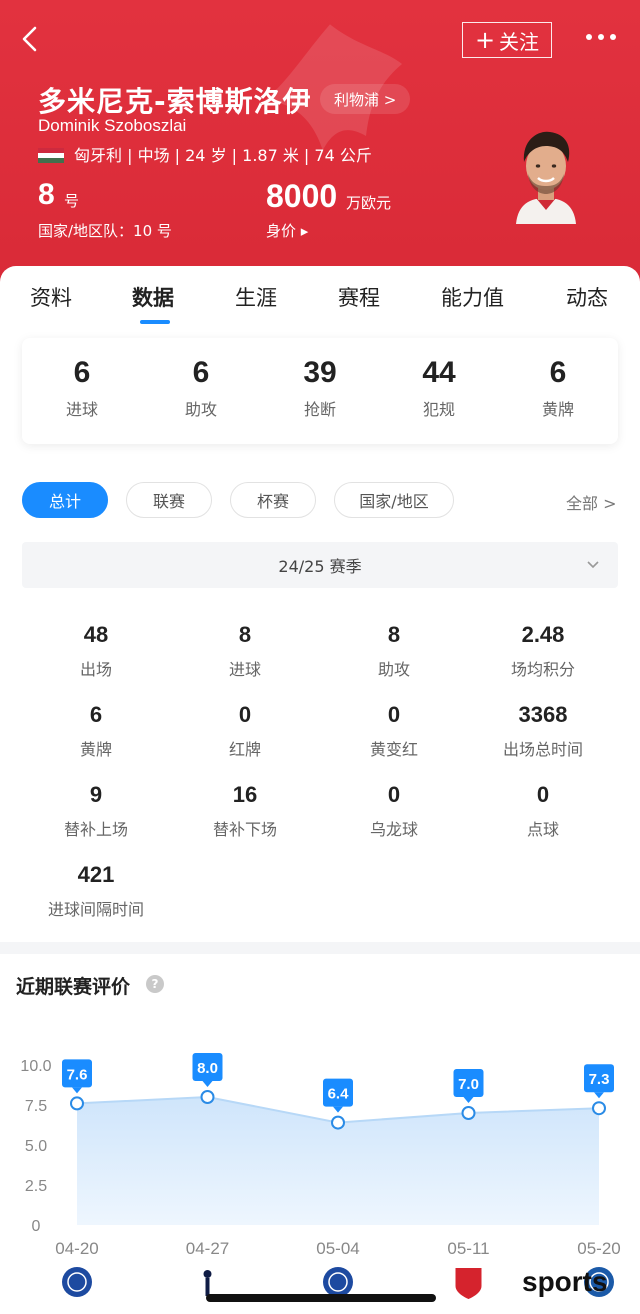 The height and width of the screenshot is (1314, 640). I want to click on summary-goals: 6 进球, so click(82, 379).